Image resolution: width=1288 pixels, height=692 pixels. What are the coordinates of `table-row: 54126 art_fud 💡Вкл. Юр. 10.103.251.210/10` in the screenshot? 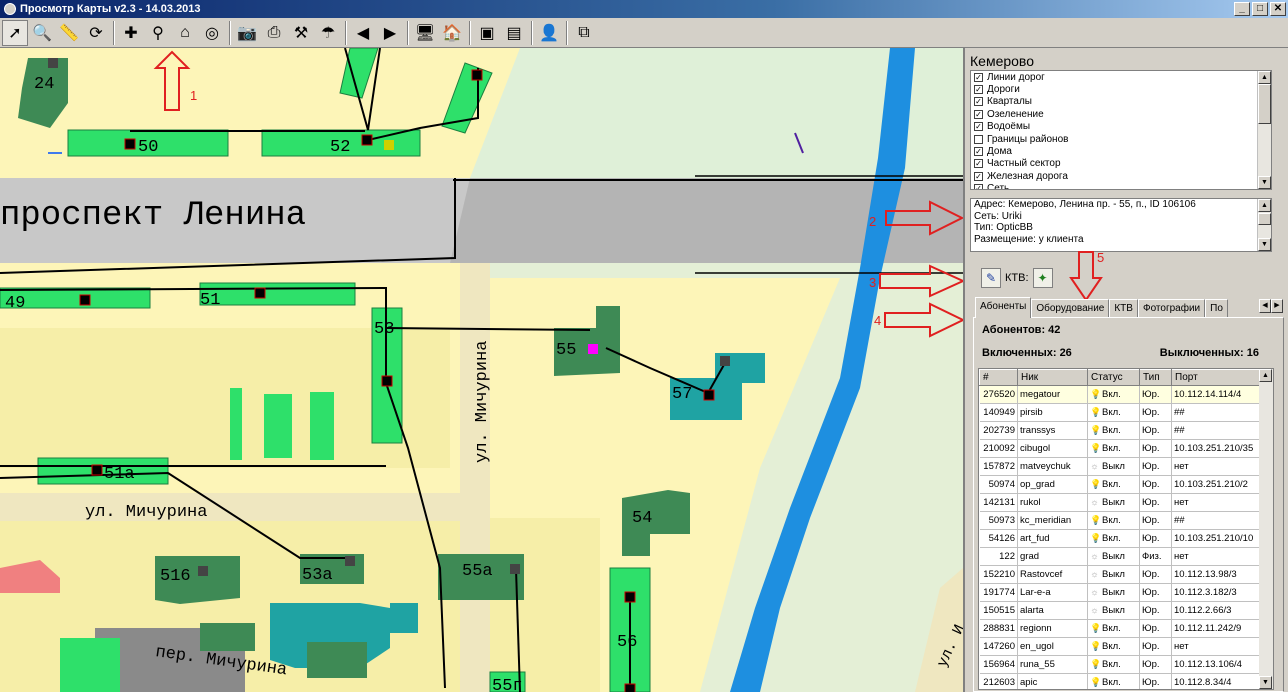 It's located at (1120, 538).